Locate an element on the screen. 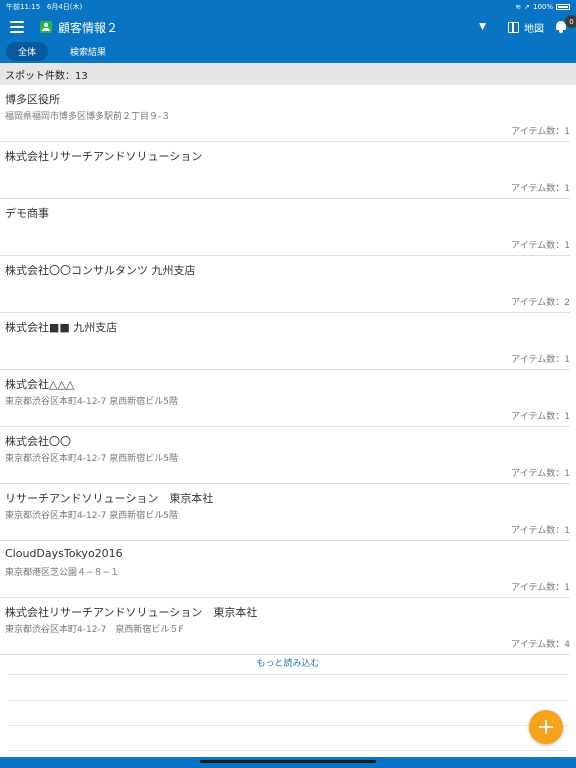 The width and height of the screenshot is (576, 768). status-right: ≋ ➚ 100% is located at coordinates (542, 7).